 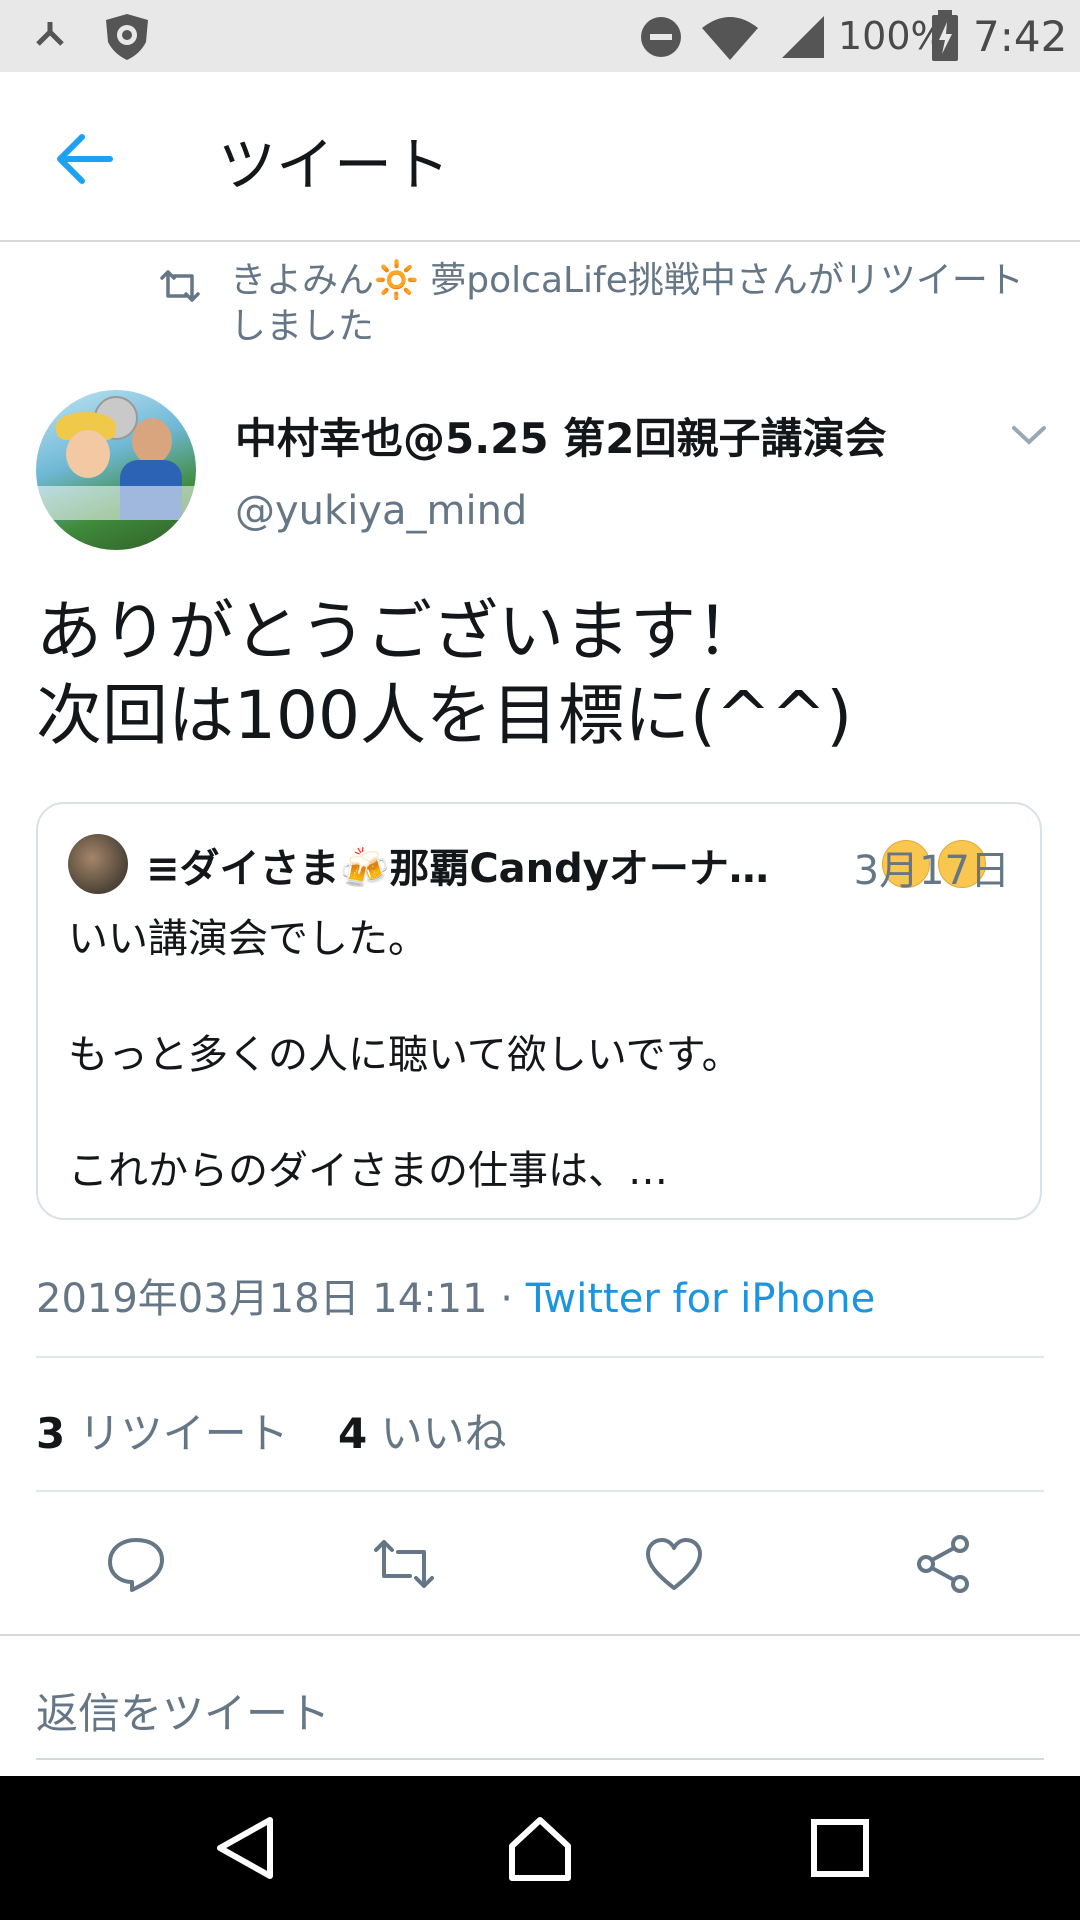 What do you see at coordinates (444, 1433) in the screenshot?
I see `like-label: いいね` at bounding box center [444, 1433].